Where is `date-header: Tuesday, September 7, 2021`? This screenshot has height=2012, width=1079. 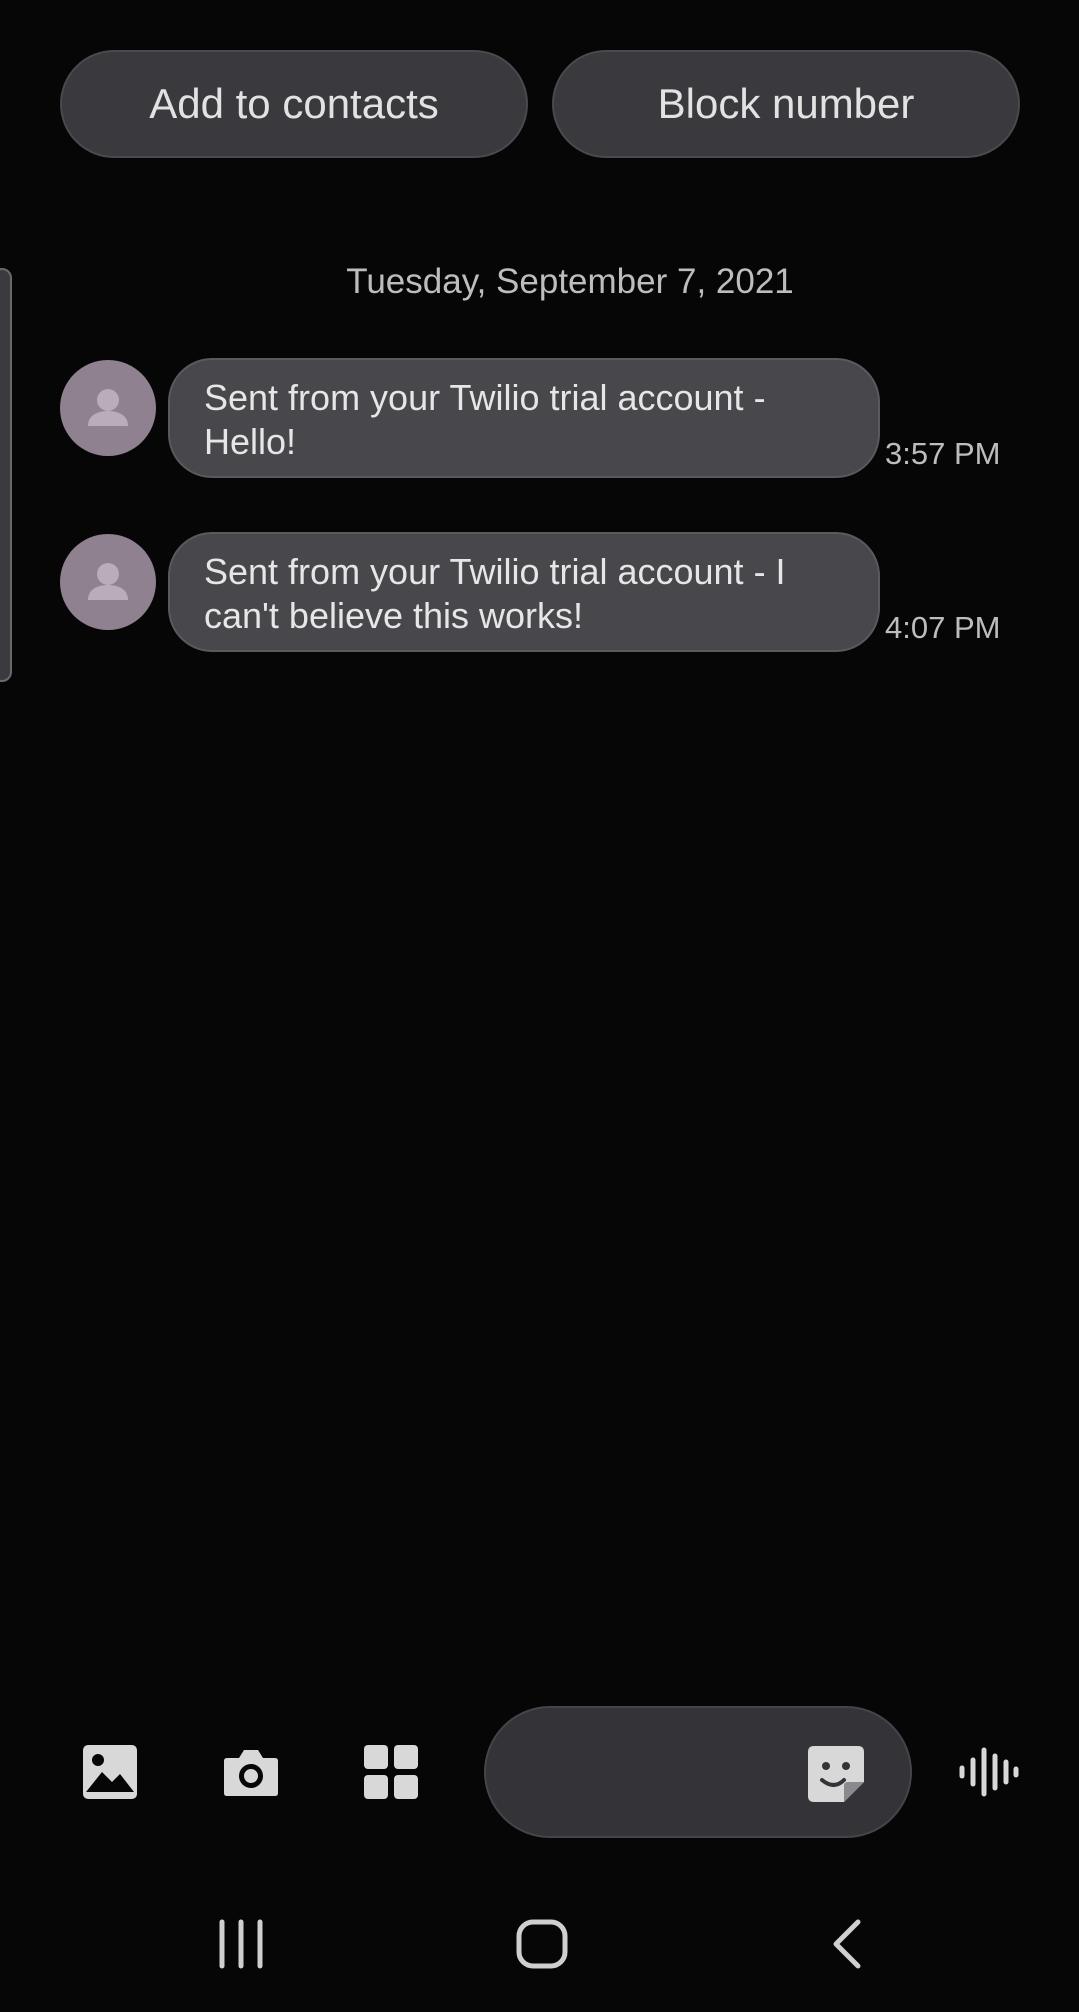 date-header: Tuesday, September 7, 2021 is located at coordinates (570, 281).